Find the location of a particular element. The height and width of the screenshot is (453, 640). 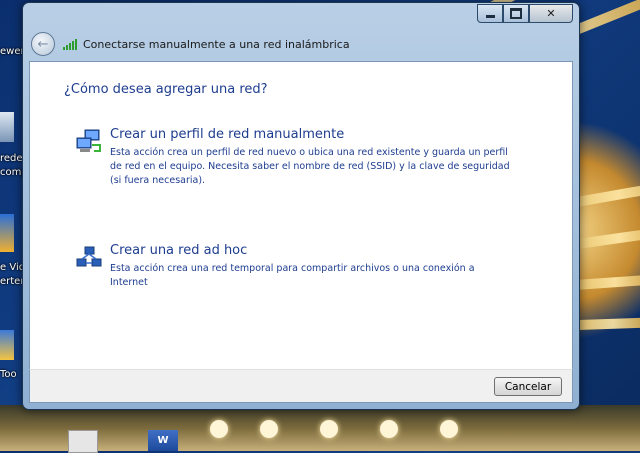

cancel-button: Cancelar is located at coordinates (528, 386).